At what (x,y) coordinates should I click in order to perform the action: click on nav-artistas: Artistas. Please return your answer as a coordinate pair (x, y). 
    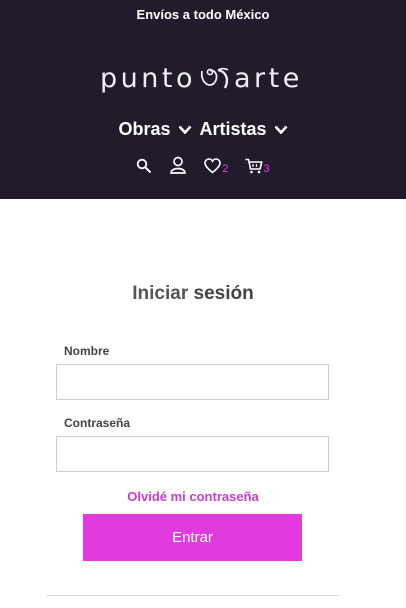
    Looking at the image, I should click on (244, 129).